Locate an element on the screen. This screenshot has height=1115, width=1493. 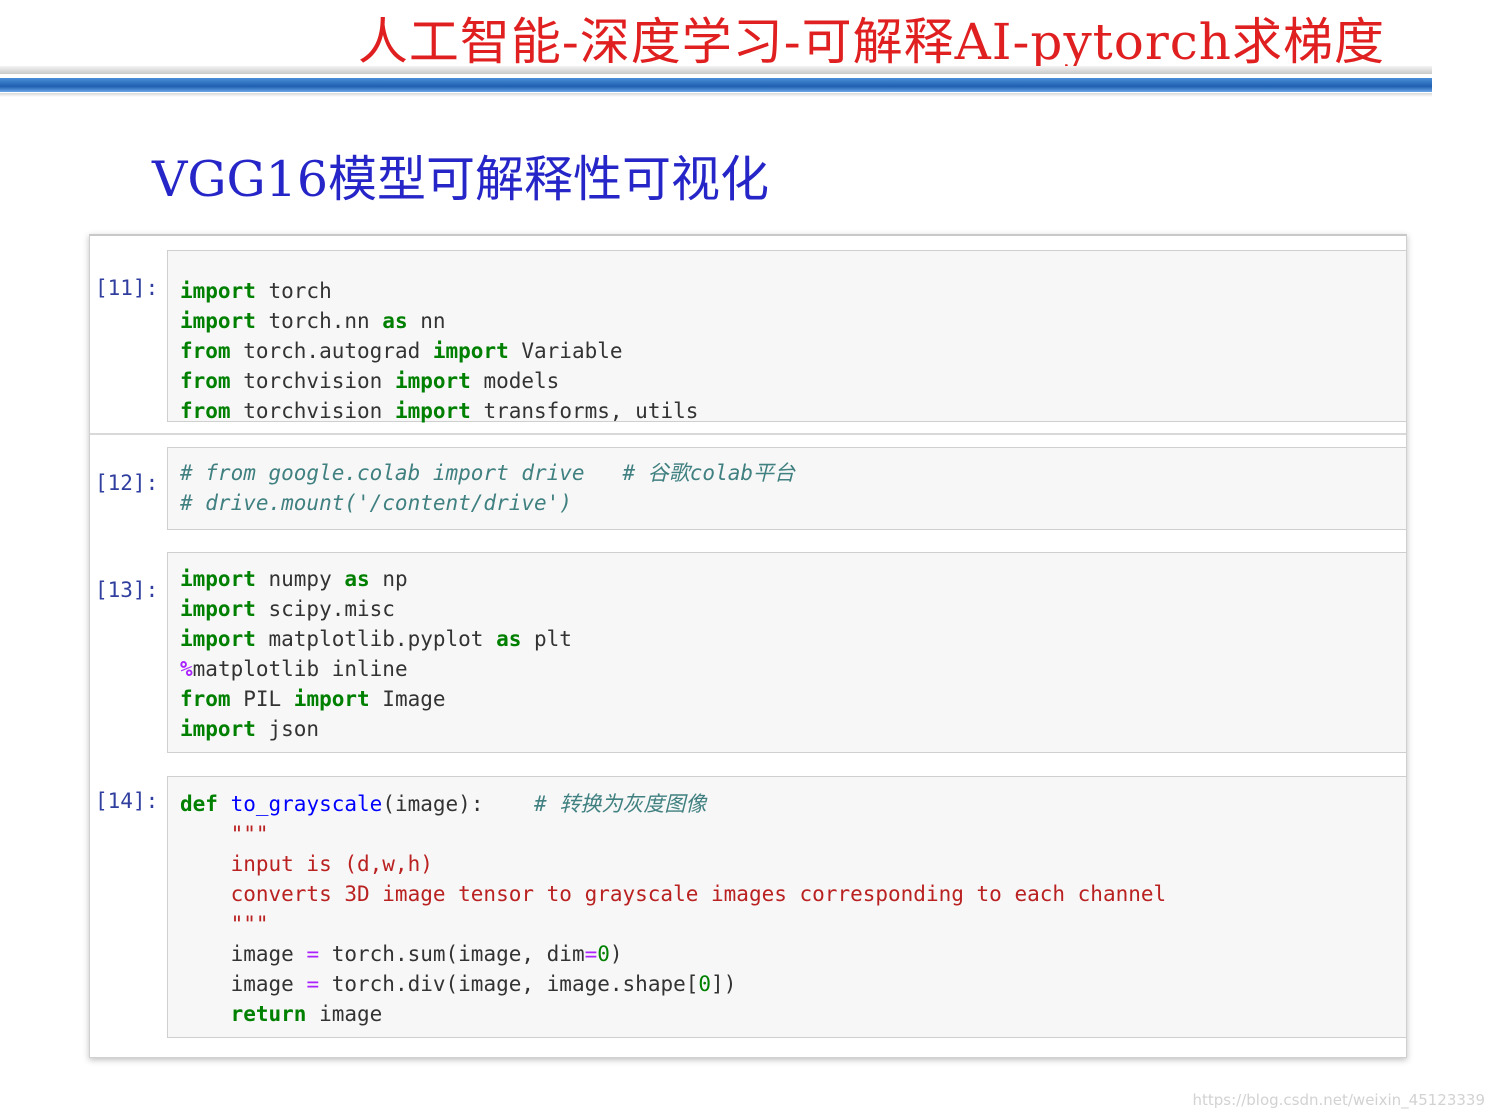
code-line: from PIL import Image is located at coordinates (787, 699).